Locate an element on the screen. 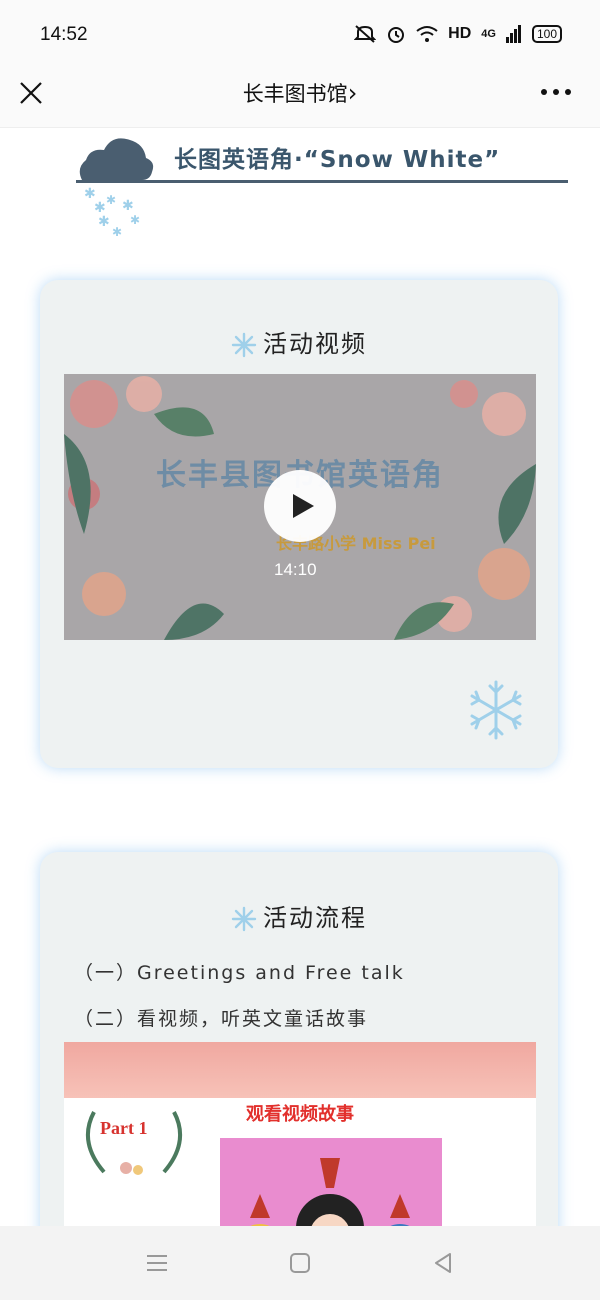  video-card-heading-text: 活动视频 is located at coordinates (315, 344).